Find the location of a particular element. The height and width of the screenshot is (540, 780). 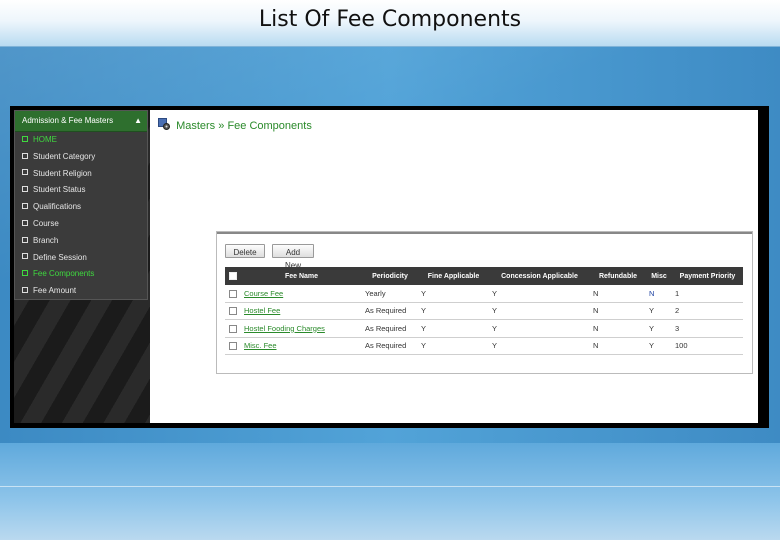

table-row: Misc. Fee As Required Y Y N Y 100 is located at coordinates (484, 346).